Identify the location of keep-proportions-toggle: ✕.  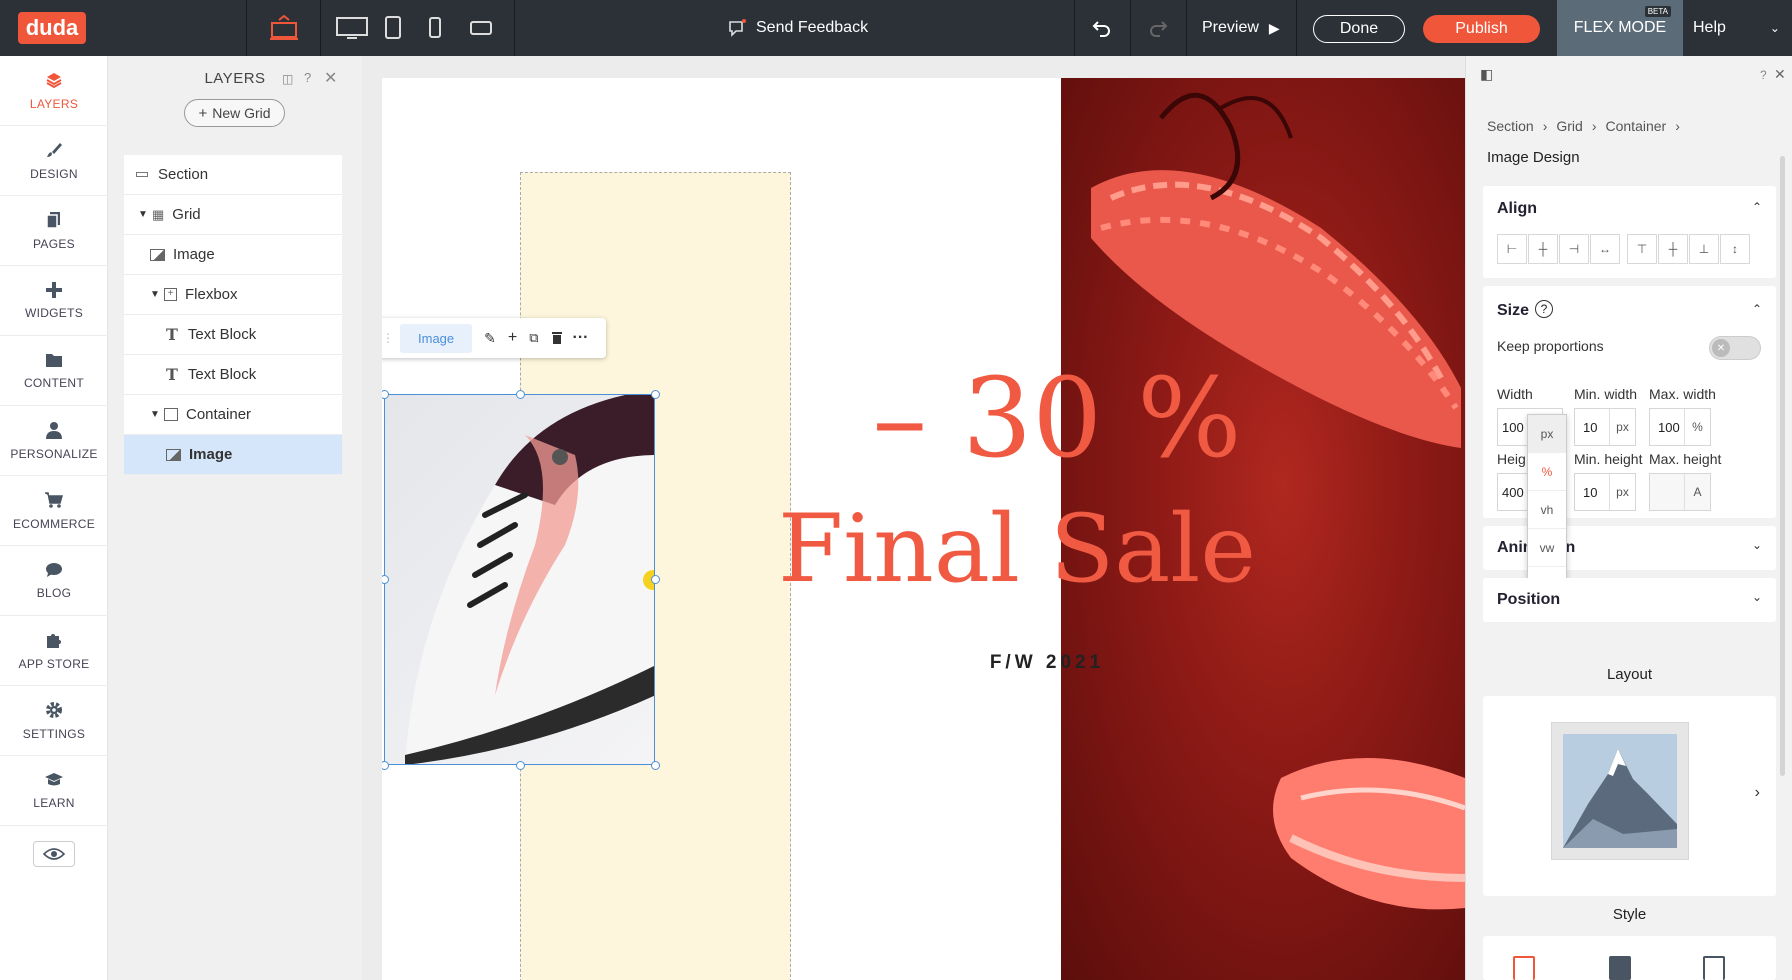
(1735, 348).